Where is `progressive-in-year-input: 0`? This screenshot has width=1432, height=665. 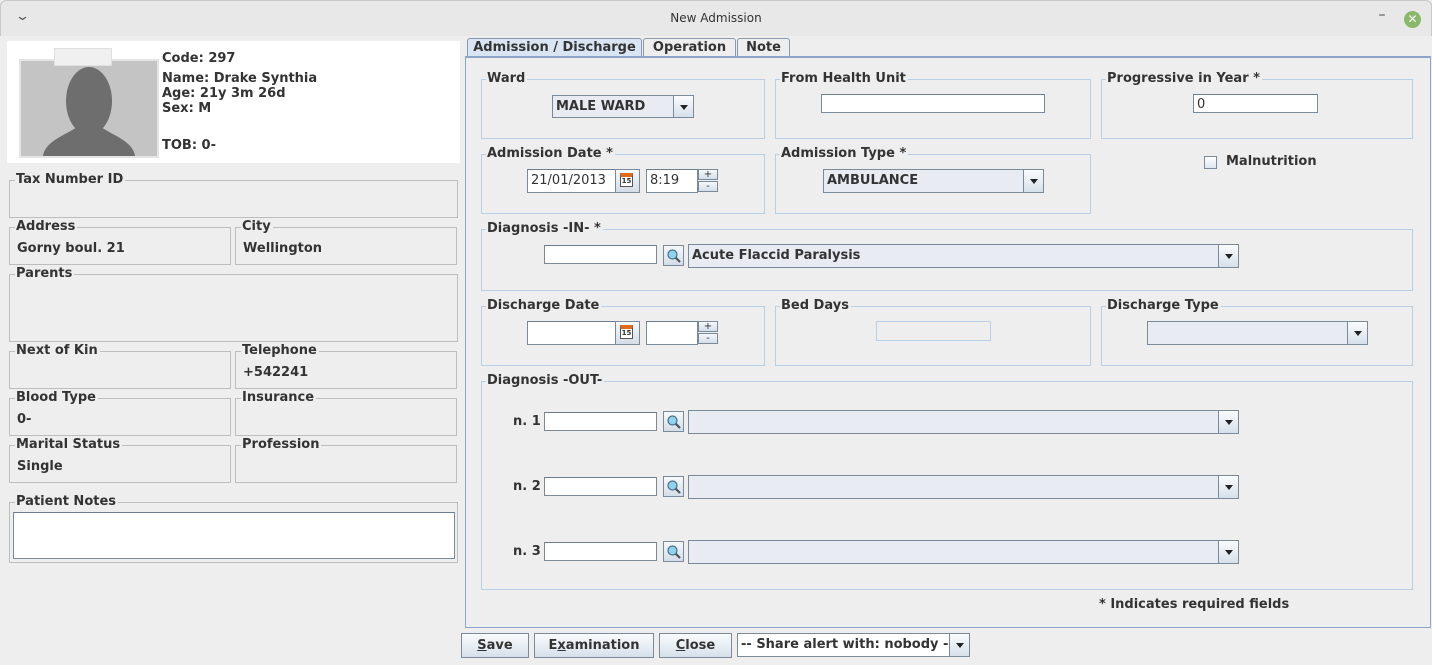 progressive-in-year-input: 0 is located at coordinates (1255, 103).